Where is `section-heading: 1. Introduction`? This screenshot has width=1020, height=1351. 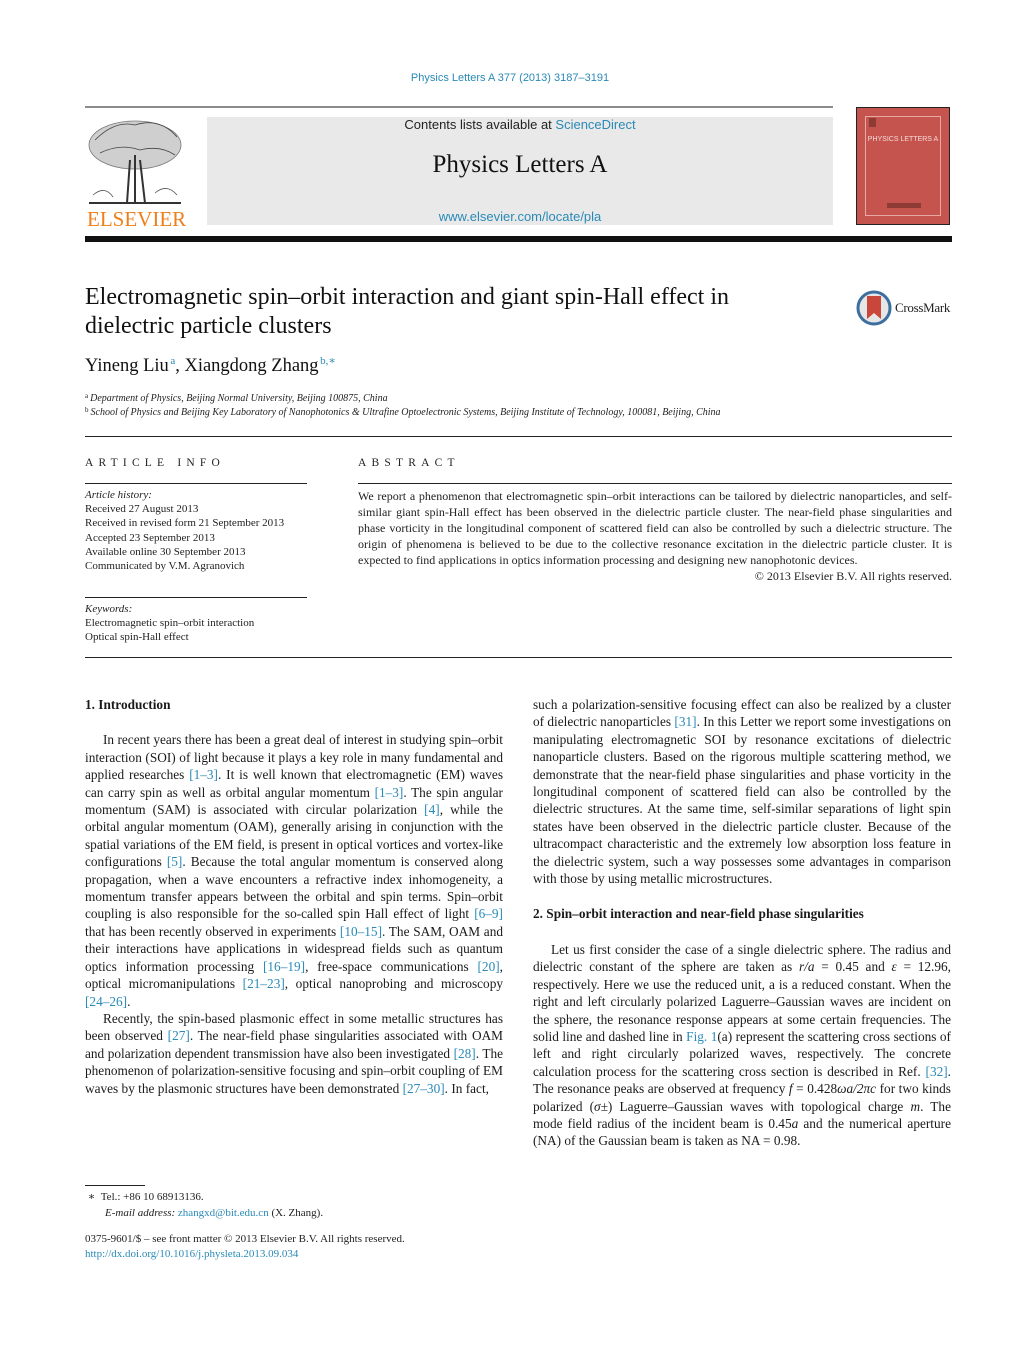 section-heading: 1. Introduction is located at coordinates (128, 704).